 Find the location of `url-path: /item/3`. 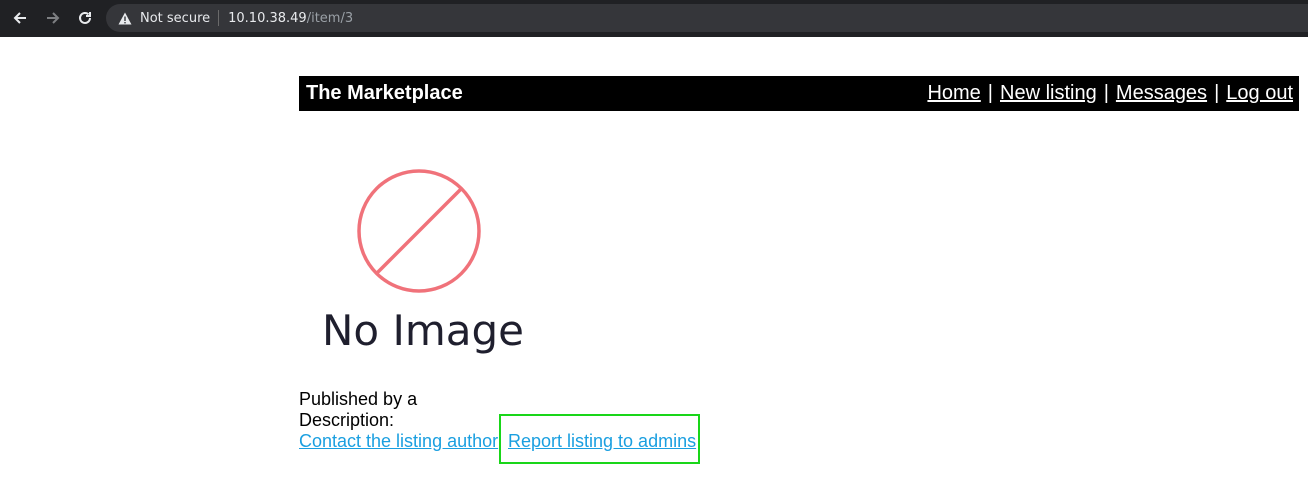

url-path: /item/3 is located at coordinates (330, 18).